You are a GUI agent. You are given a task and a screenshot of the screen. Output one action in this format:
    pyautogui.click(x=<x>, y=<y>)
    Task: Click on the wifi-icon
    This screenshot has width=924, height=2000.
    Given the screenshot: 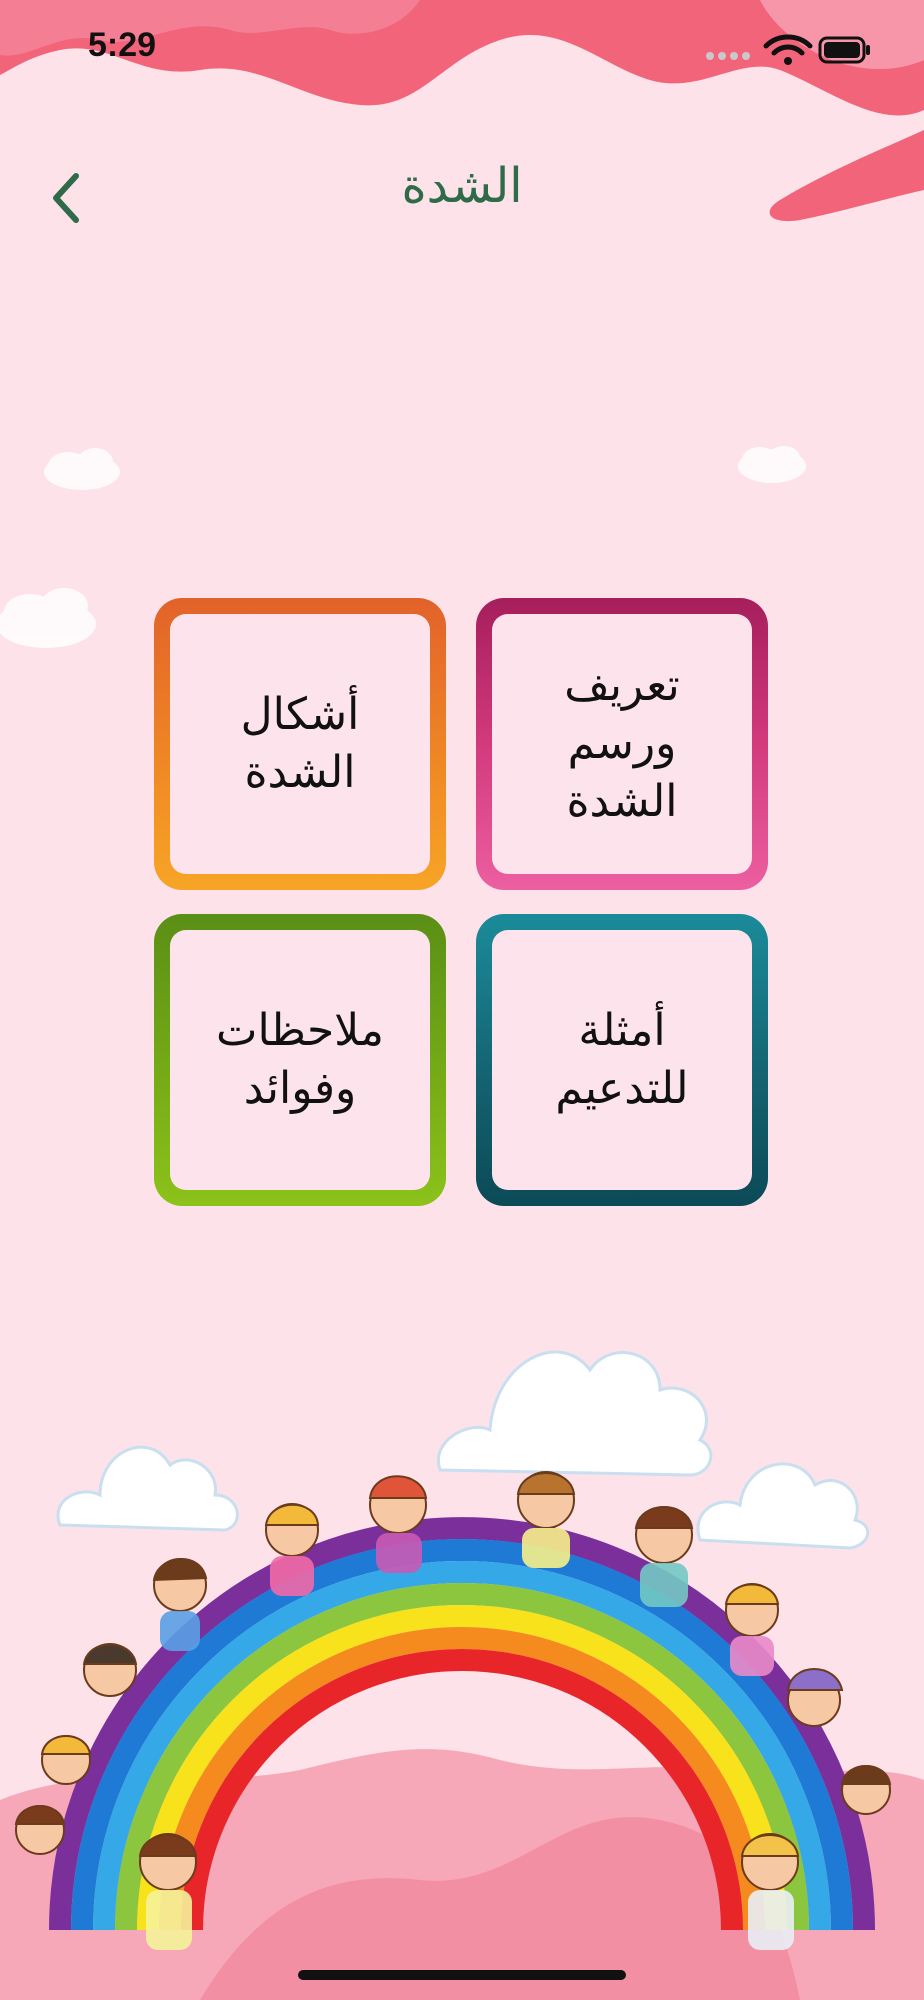 What is the action you would take?
    pyautogui.click(x=788, y=49)
    